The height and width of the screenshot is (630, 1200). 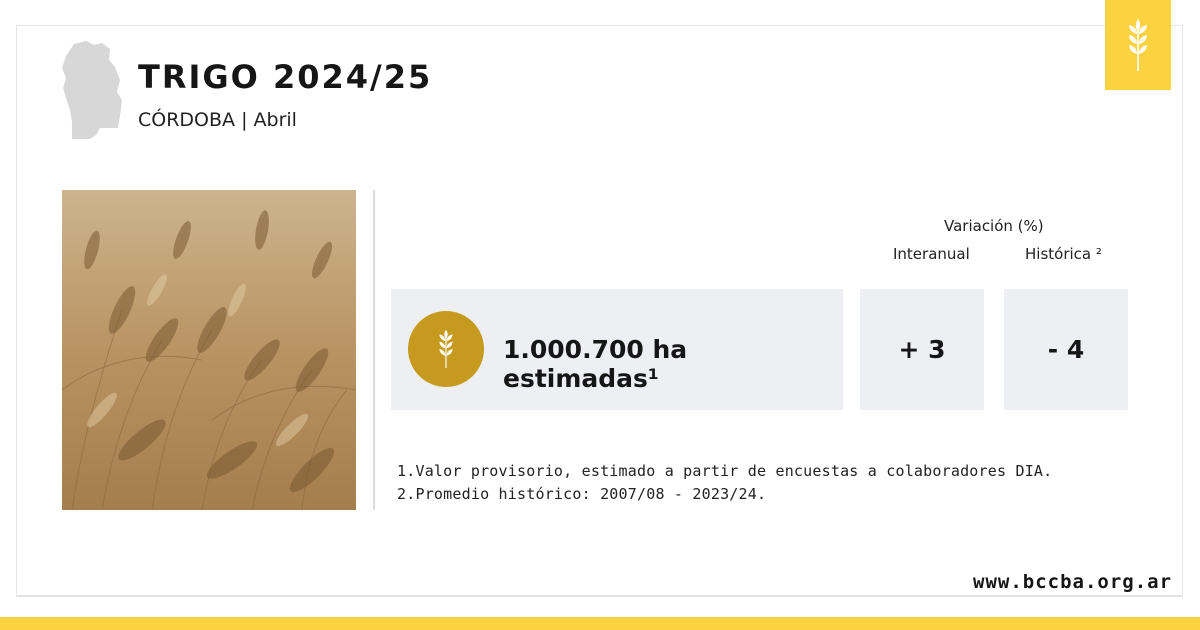 I want to click on footnote-2: 2.Promedio histórico: 2007/08 - 2023/24., so click(x=582, y=494).